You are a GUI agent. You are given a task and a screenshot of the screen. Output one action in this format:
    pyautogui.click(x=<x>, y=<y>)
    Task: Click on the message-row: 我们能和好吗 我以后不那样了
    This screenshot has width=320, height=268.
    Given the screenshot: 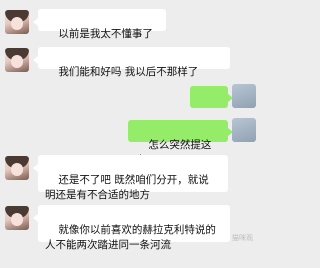 What is the action you would take?
    pyautogui.click(x=129, y=61)
    